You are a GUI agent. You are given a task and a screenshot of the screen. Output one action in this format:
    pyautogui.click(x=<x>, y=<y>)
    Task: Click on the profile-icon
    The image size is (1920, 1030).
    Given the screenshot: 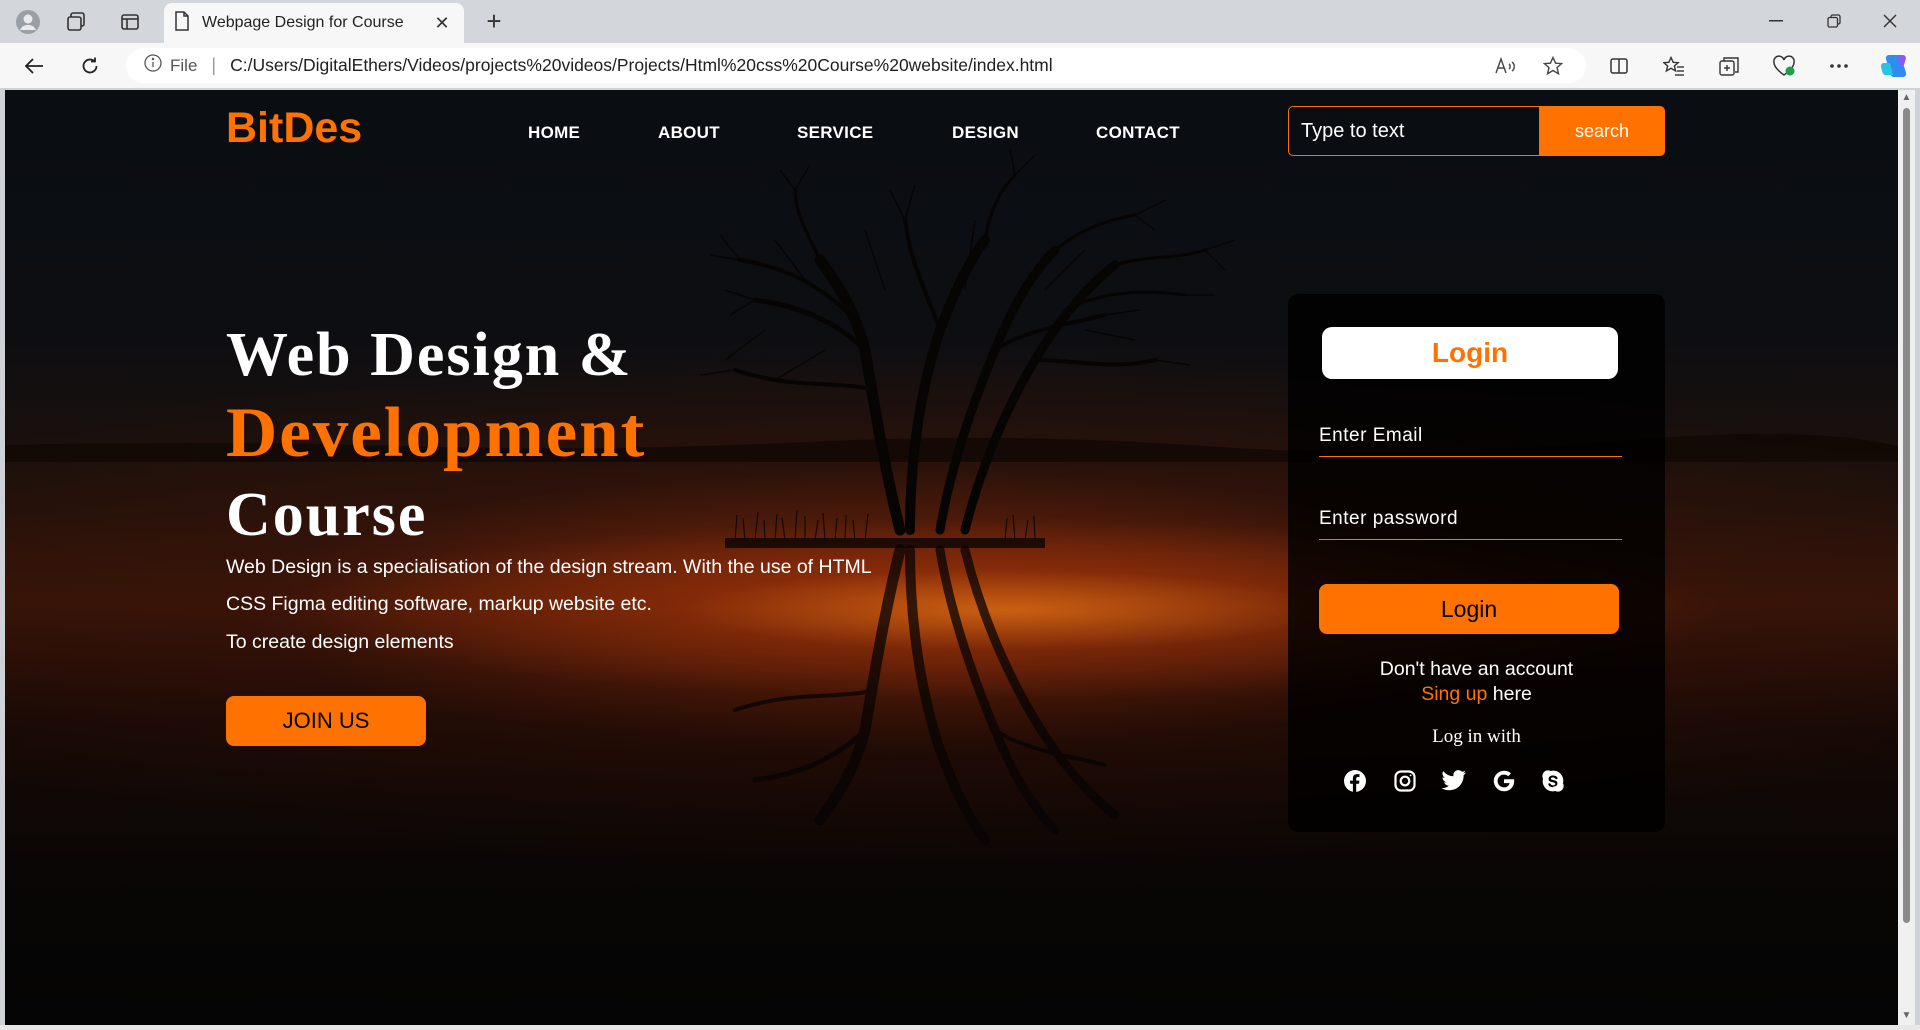 What is the action you would take?
    pyautogui.click(x=28, y=22)
    